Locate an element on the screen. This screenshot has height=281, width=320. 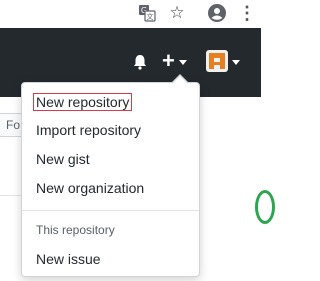
menu-section-header: This repository is located at coordinates (75, 230).